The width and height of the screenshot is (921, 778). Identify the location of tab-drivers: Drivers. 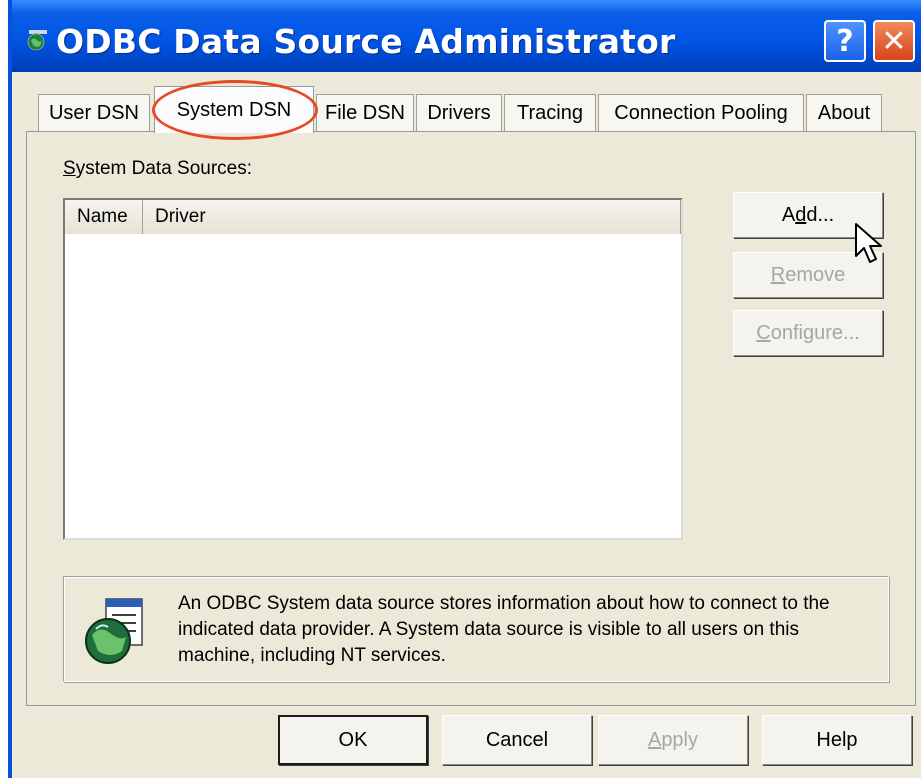
(459, 113).